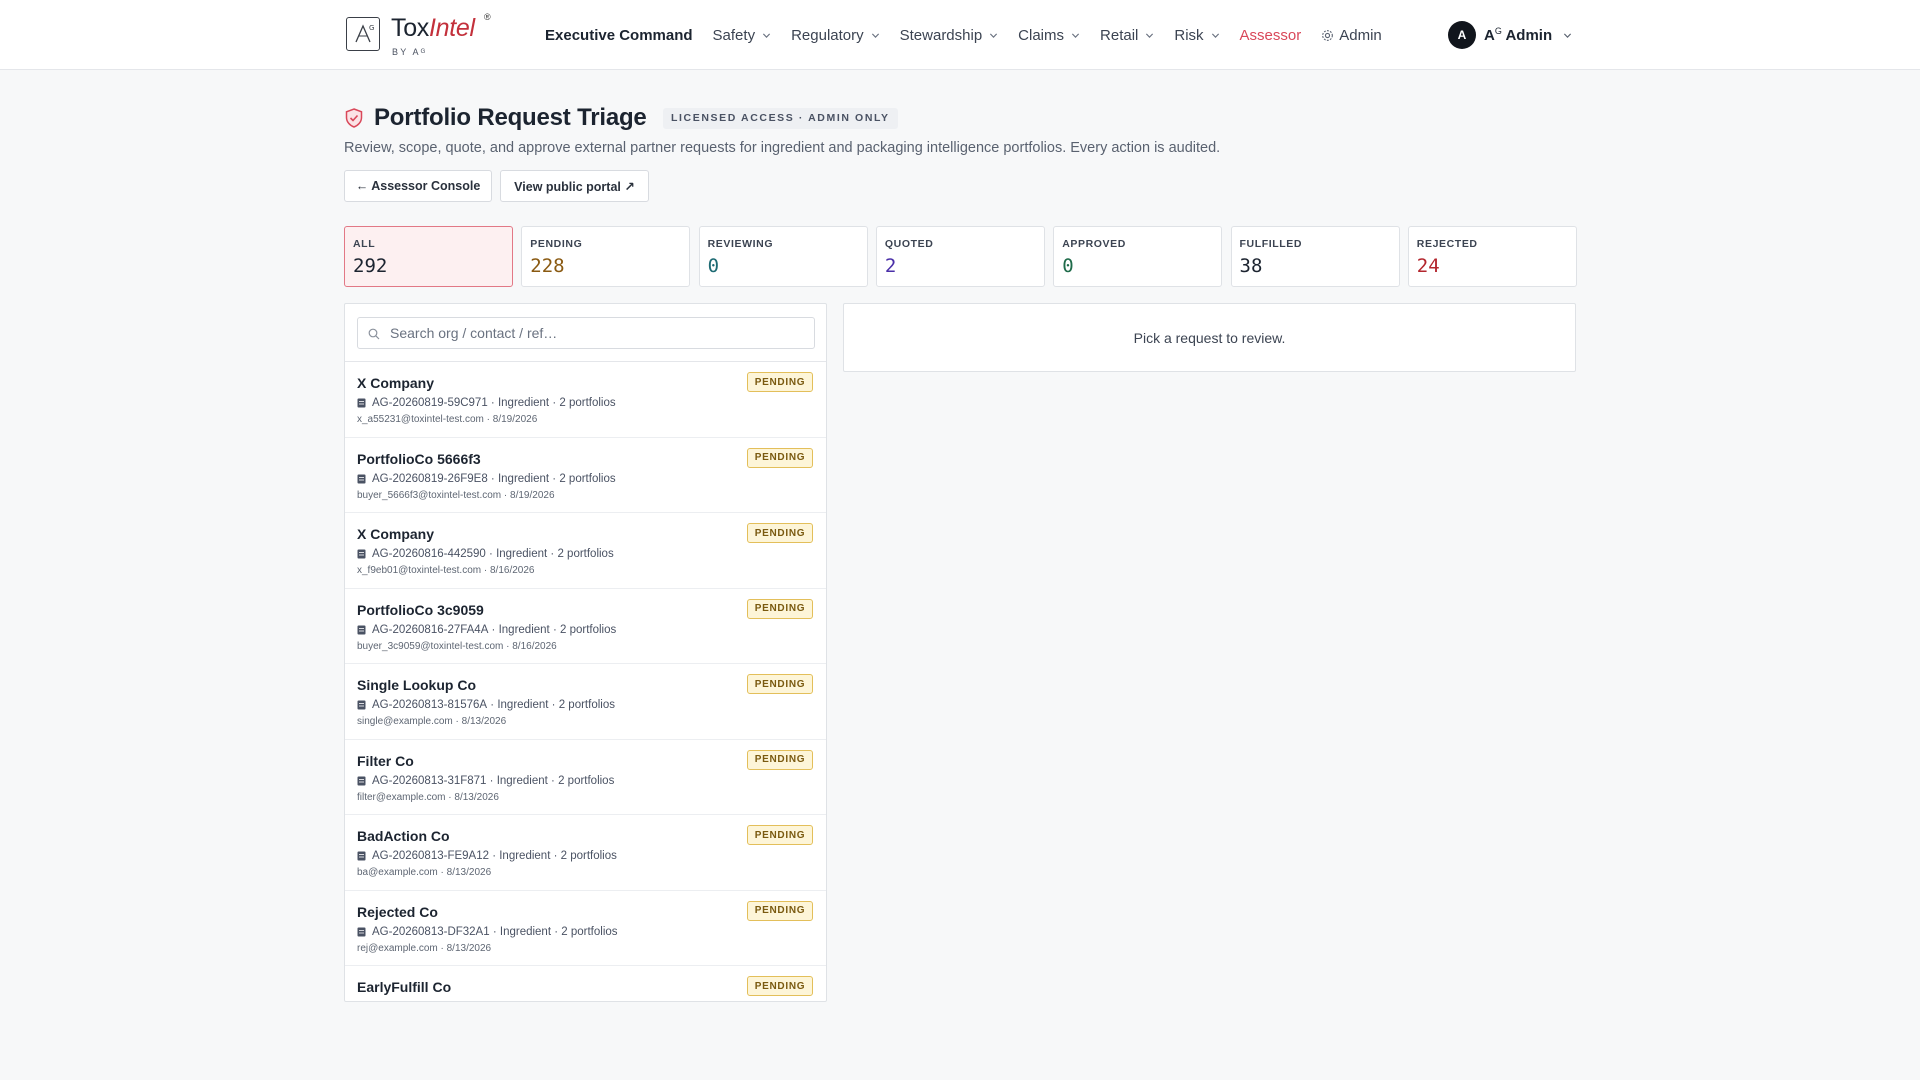 Image resolution: width=1920 pixels, height=1080 pixels. What do you see at coordinates (606, 256) in the screenshot?
I see `stat-card-pending: PENDING 228` at bounding box center [606, 256].